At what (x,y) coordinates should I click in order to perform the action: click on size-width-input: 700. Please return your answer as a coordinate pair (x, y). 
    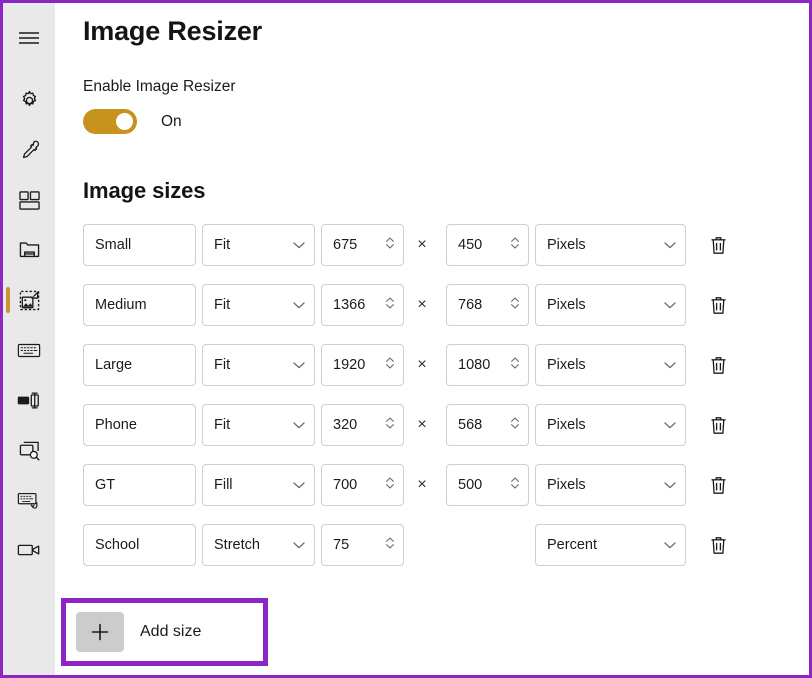
    Looking at the image, I should click on (362, 485).